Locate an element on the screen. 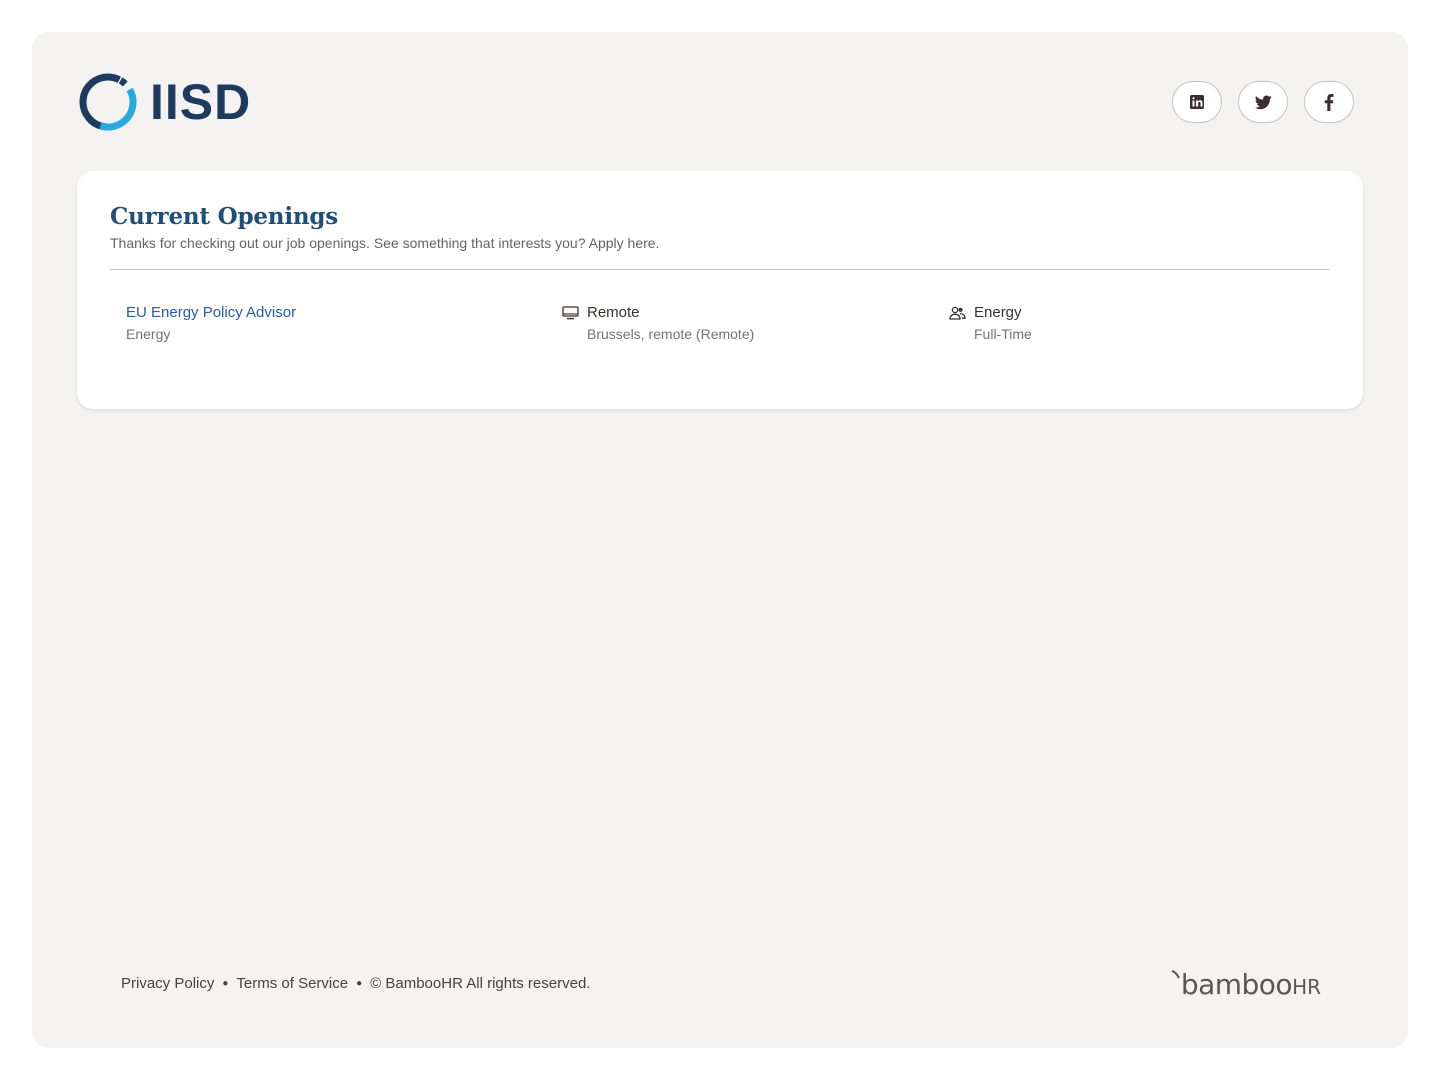 The image size is (1440, 1080). employment-type: Full-Time is located at coordinates (1003, 334).